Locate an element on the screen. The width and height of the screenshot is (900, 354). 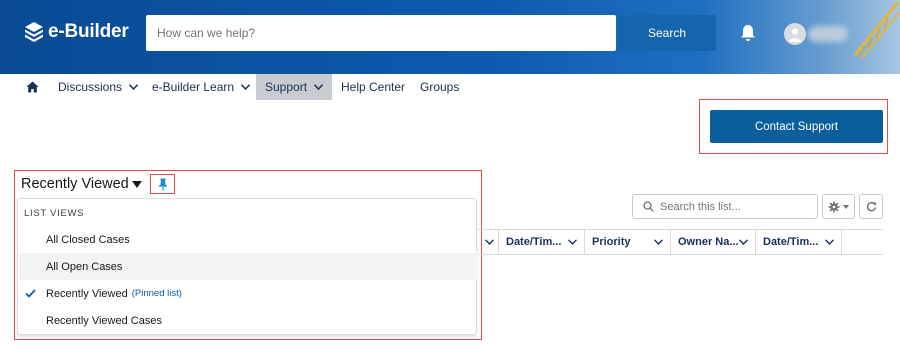
list-item-recently-viewed: Recently Viewed (Pinned list) is located at coordinates (248, 293).